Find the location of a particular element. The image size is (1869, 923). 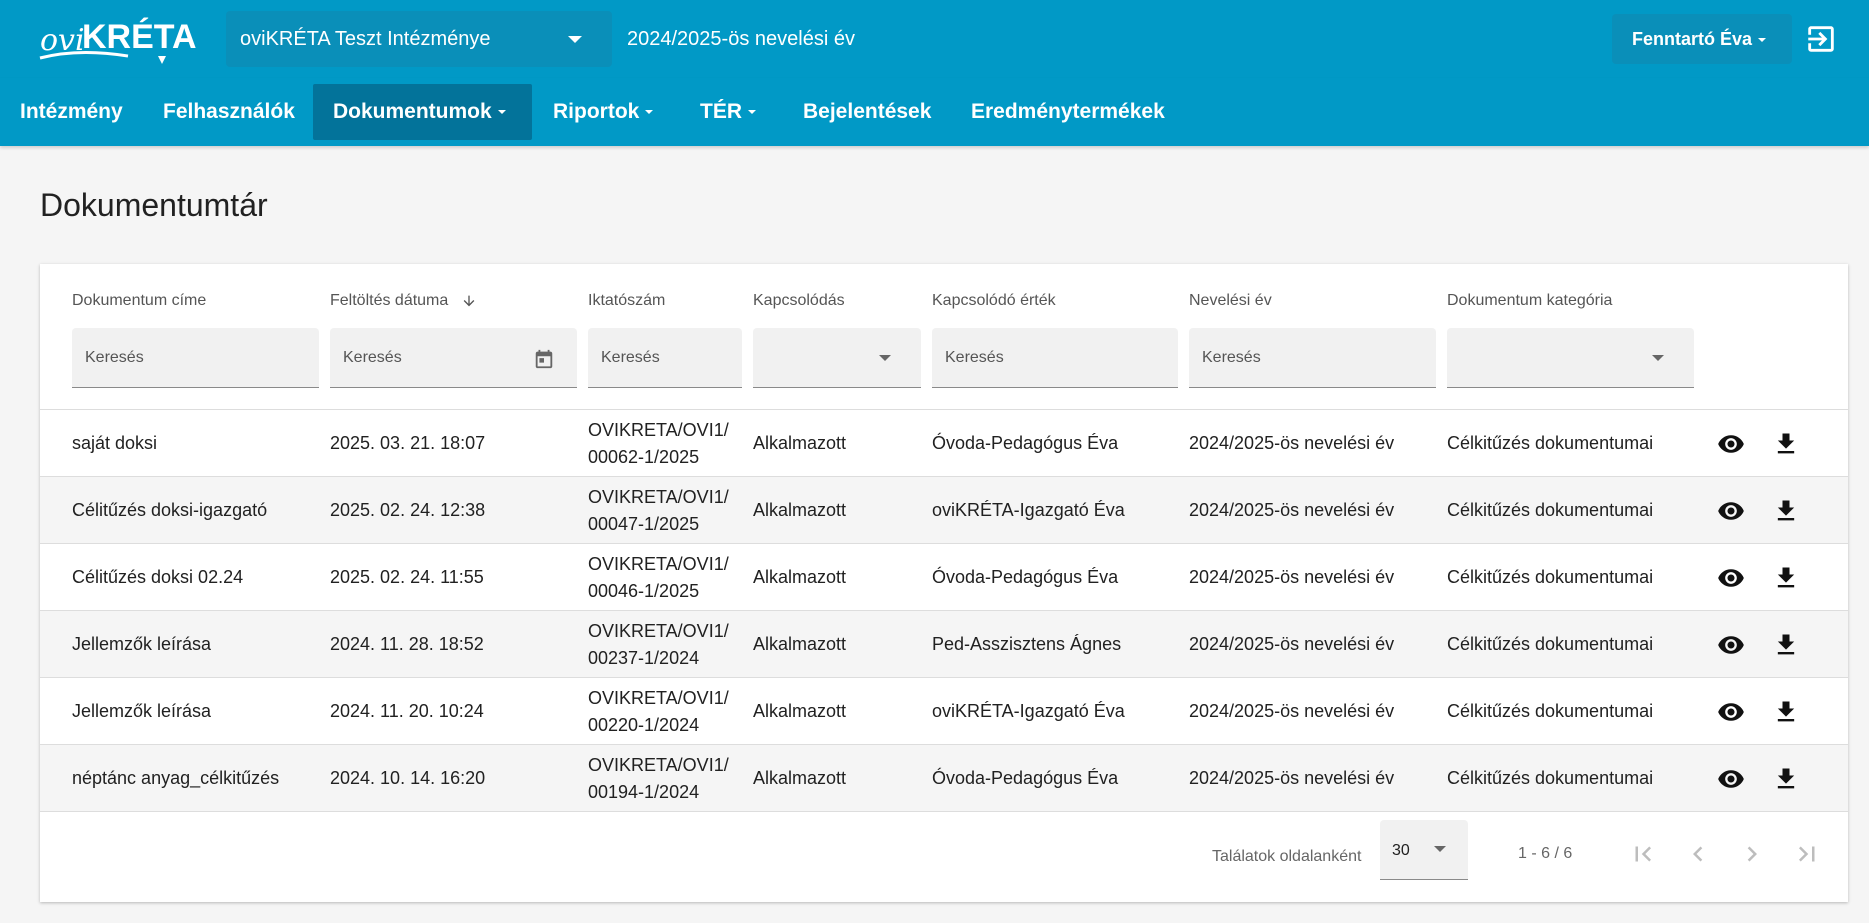

column-header-date: Feltöltés dátuma is located at coordinates (403, 301).